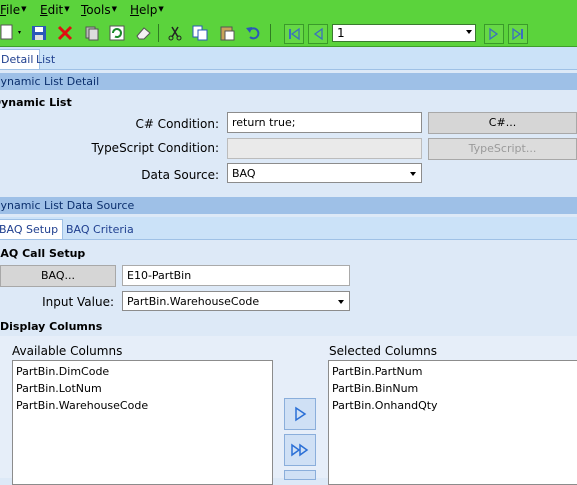 The width and height of the screenshot is (577, 485). Describe the element at coordinates (518, 34) in the screenshot. I see `last-record-icon` at that location.